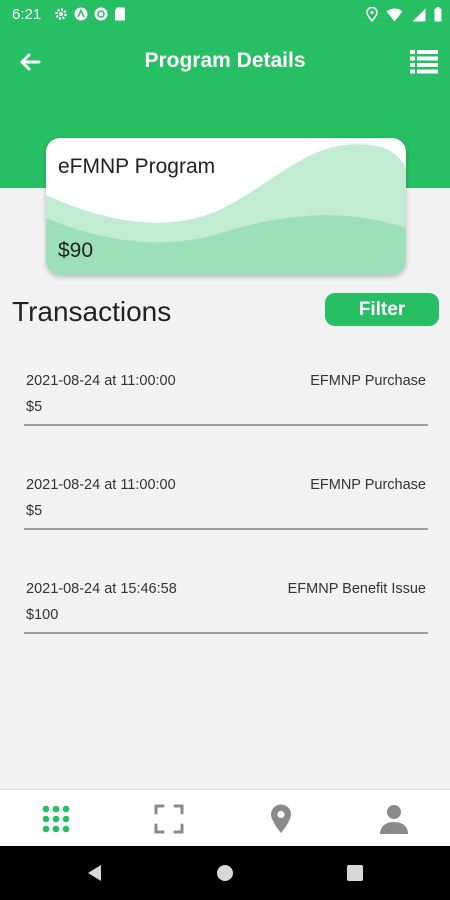 The width and height of the screenshot is (450, 900). I want to click on program-card: eFMNP Program $90, so click(226, 206).